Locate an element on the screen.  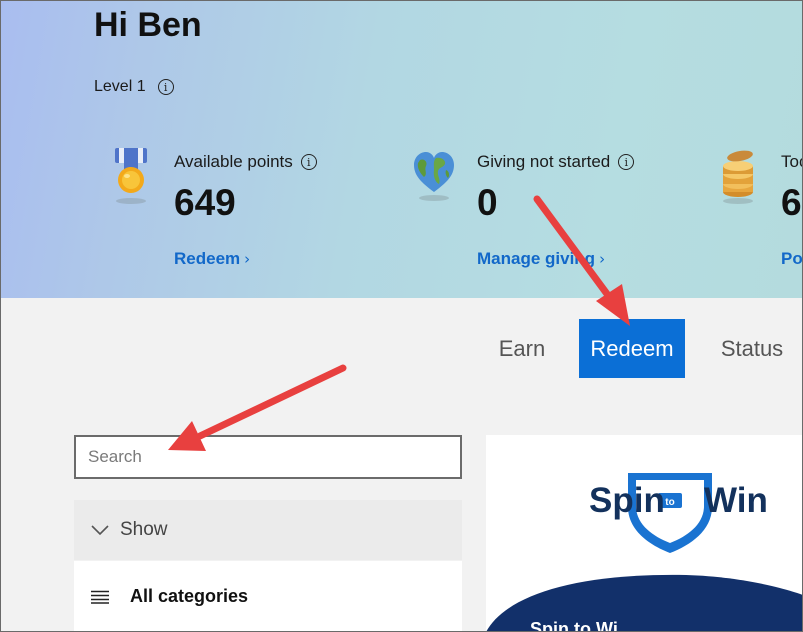
logo-text-spin: Spin is located at coordinates (627, 500).